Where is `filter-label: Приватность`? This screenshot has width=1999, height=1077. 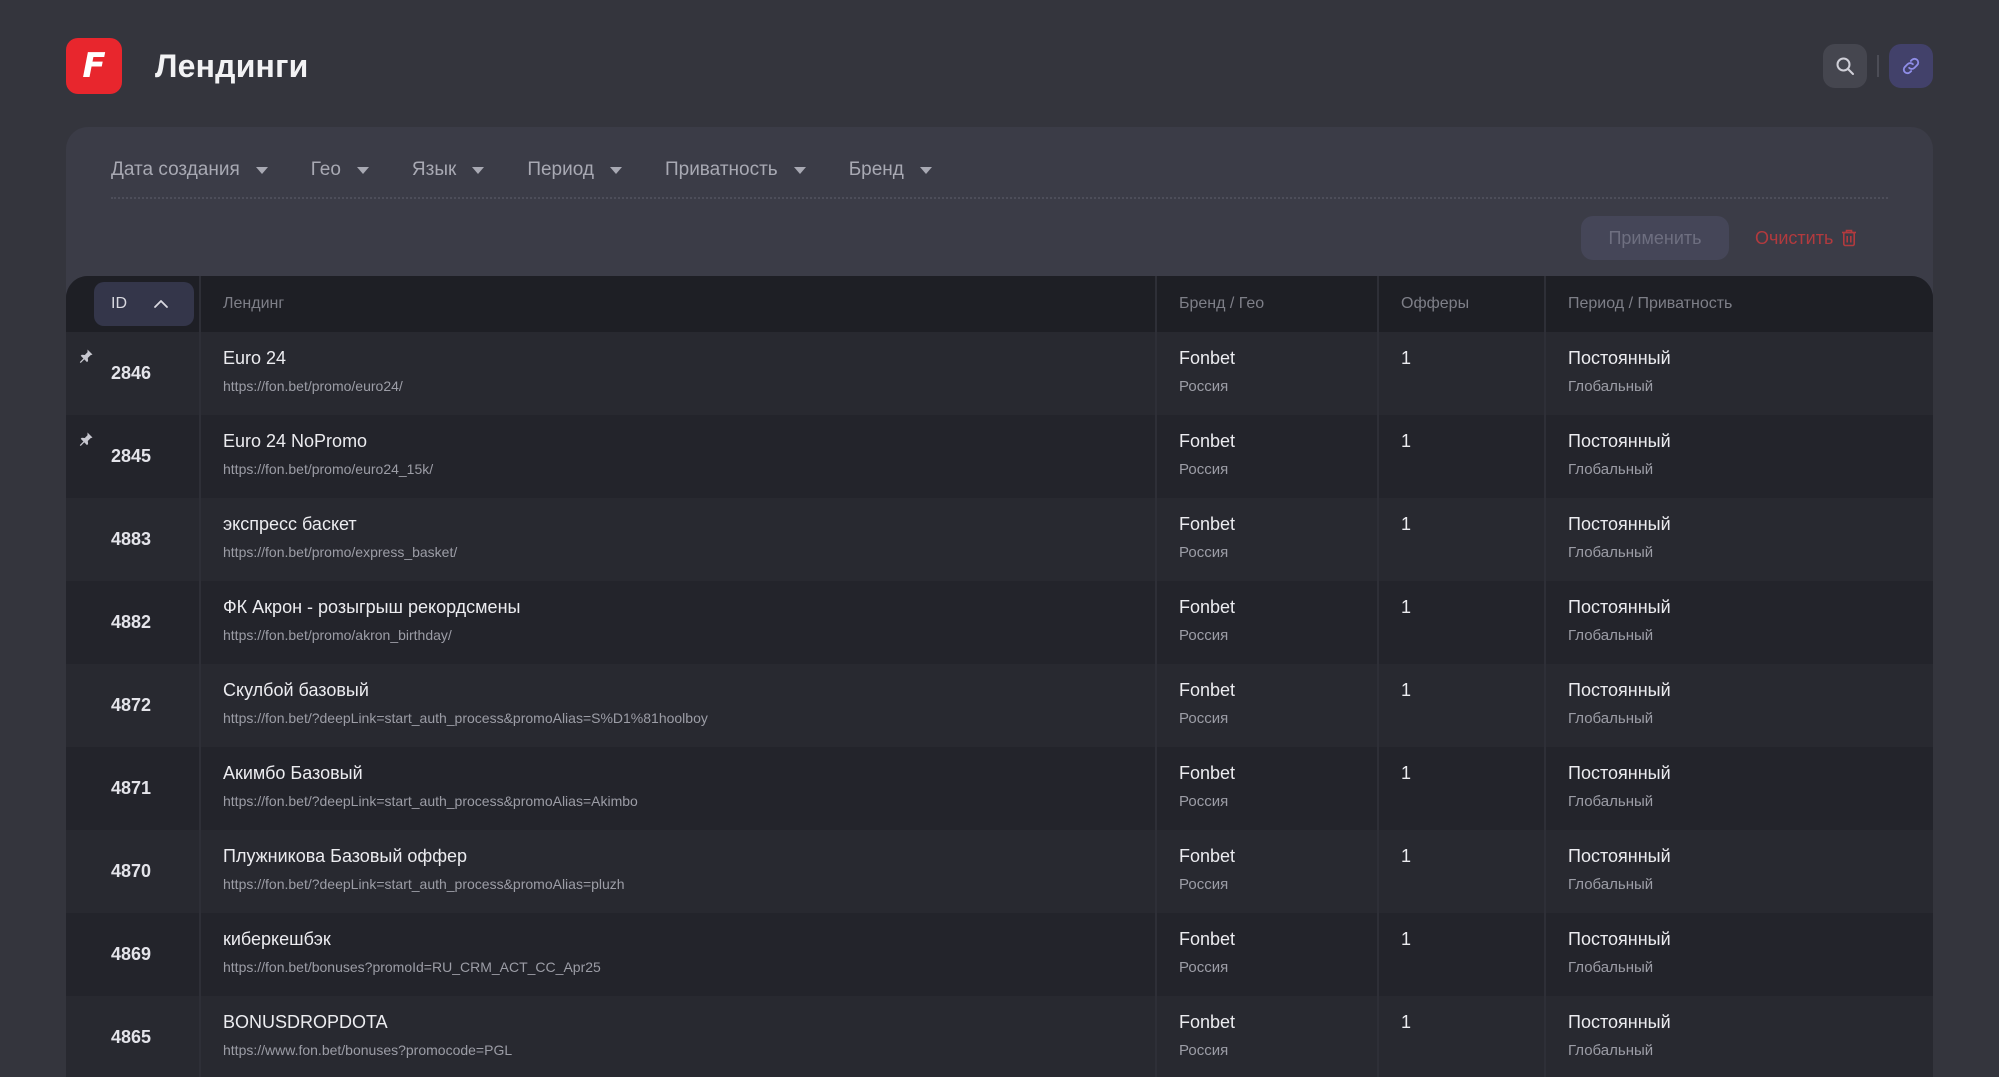 filter-label: Приватность is located at coordinates (721, 169).